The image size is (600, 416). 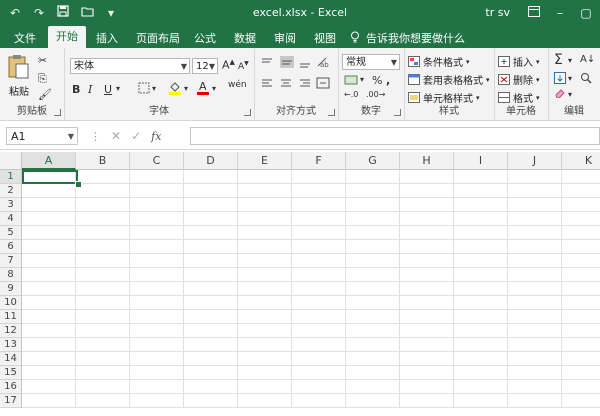 What do you see at coordinates (49, 205) in the screenshot?
I see `cell-a3` at bounding box center [49, 205].